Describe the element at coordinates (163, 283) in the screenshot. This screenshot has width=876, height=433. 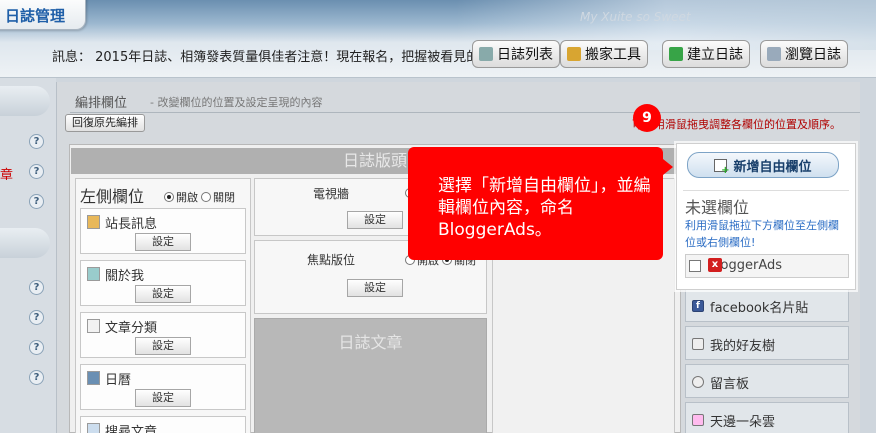
I see `module-card: 關於我 設定` at that location.